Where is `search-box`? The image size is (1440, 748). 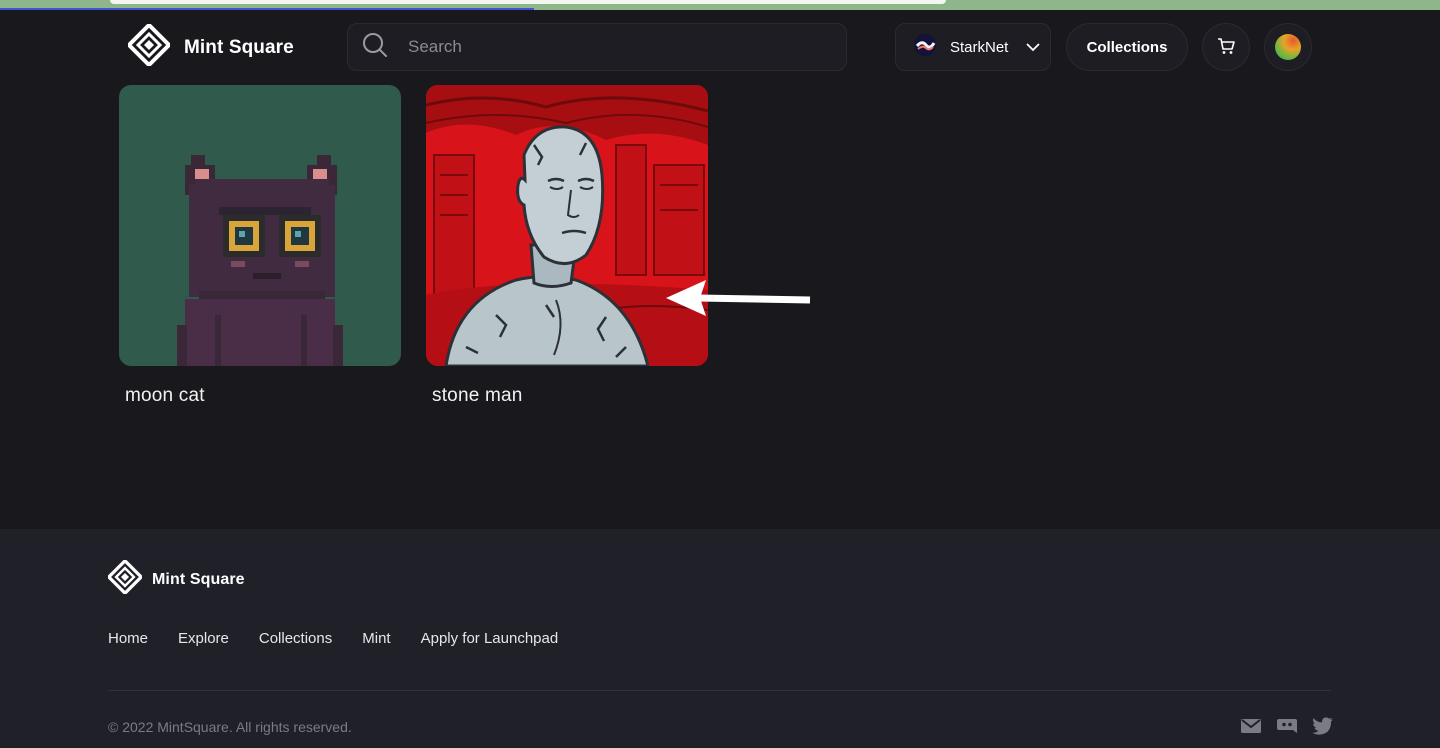
search-box is located at coordinates (597, 47).